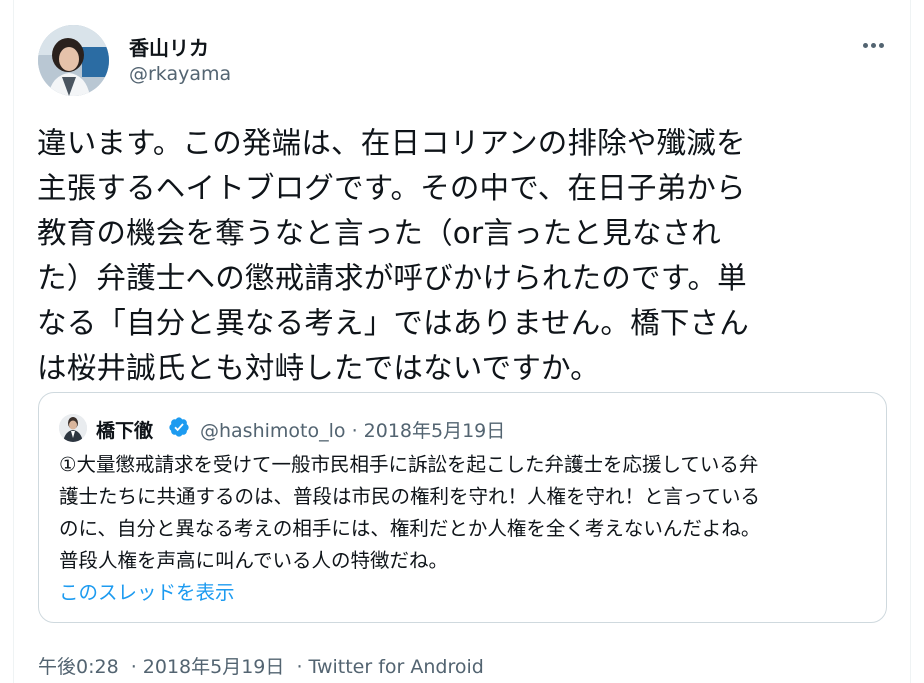 The width and height of the screenshot is (924, 683). I want to click on quoted-author-handle: @hashimoto_lo, so click(273, 431).